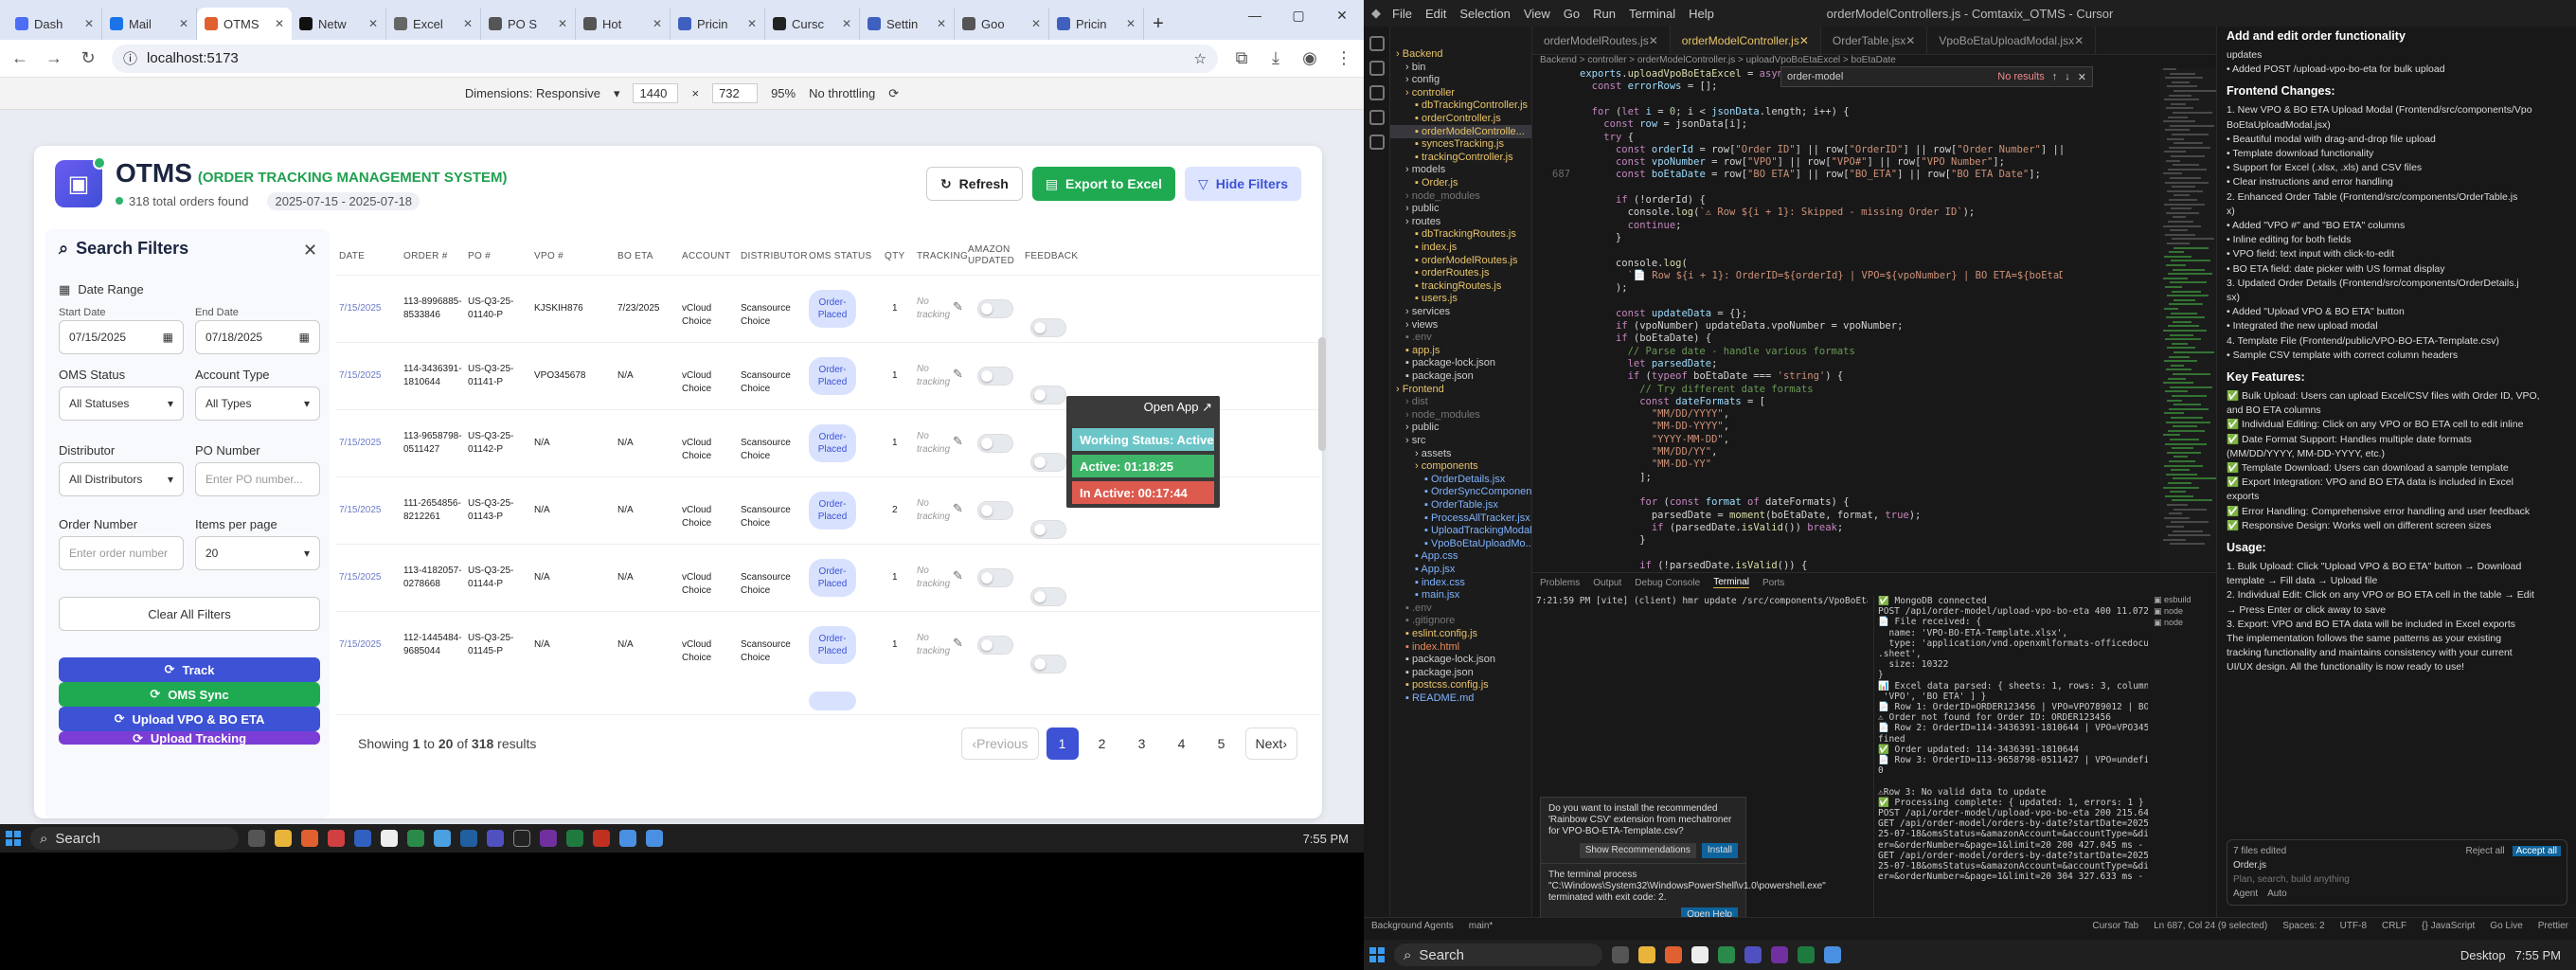 Image resolution: width=2576 pixels, height=970 pixels. What do you see at coordinates (1445, 286) in the screenshot?
I see `explorer-item: ▪ trackingRoutes.js` at bounding box center [1445, 286].